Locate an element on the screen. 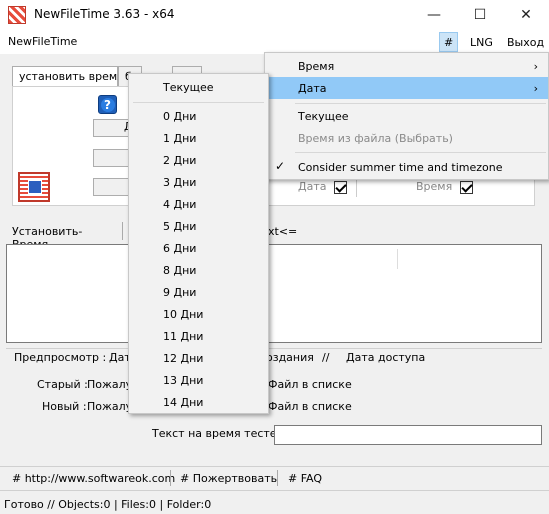 Image resolution: width=549 pixels, height=514 pixels. file-in-list-old: Файл в списке is located at coordinates (310, 384).